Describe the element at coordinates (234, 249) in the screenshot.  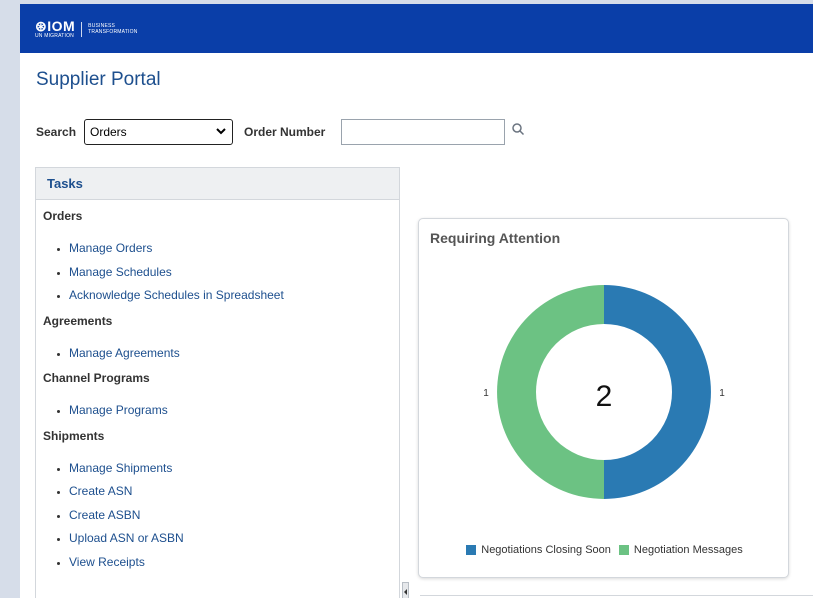
I see `link-manage-orders: Manage Orders` at that location.